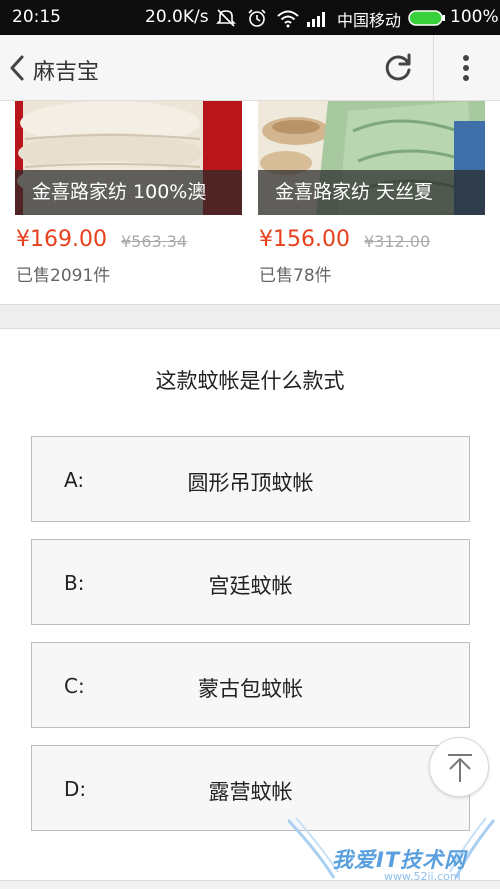 The width and height of the screenshot is (500, 889). I want to click on product-sold-count: 已售78件, so click(295, 276).